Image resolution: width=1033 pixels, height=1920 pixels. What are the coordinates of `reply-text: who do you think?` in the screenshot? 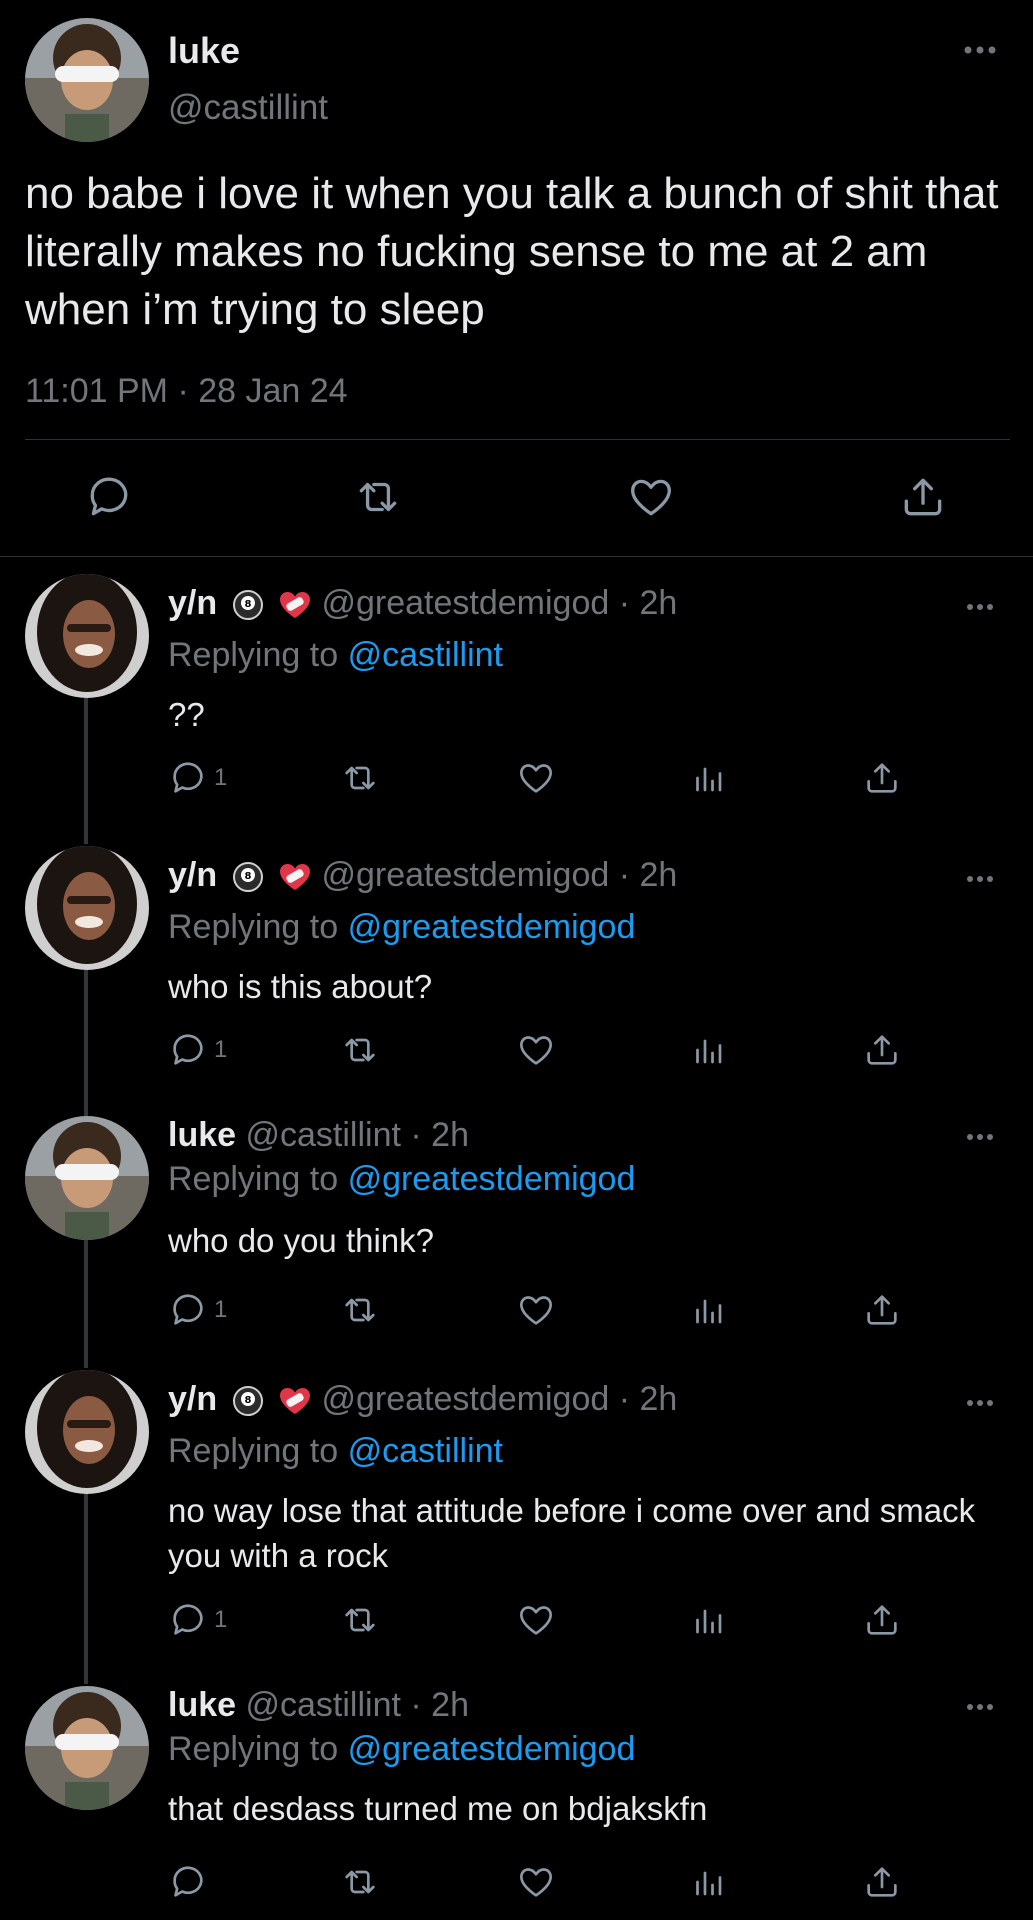 It's located at (301, 1240).